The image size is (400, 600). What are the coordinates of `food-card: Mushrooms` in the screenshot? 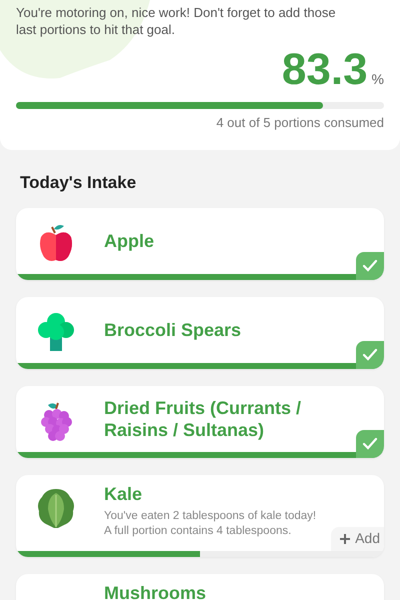 It's located at (200, 587).